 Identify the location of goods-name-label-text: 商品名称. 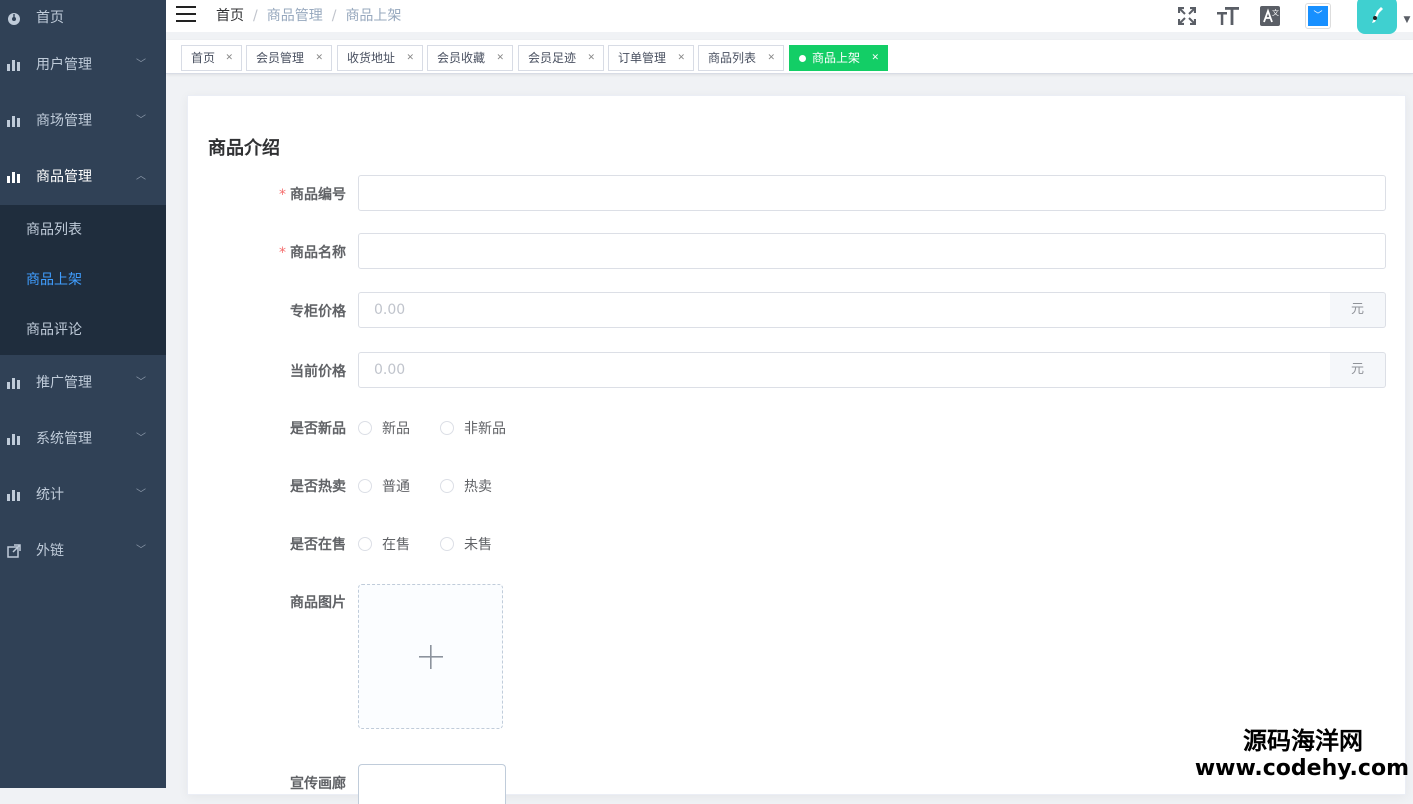
(318, 253).